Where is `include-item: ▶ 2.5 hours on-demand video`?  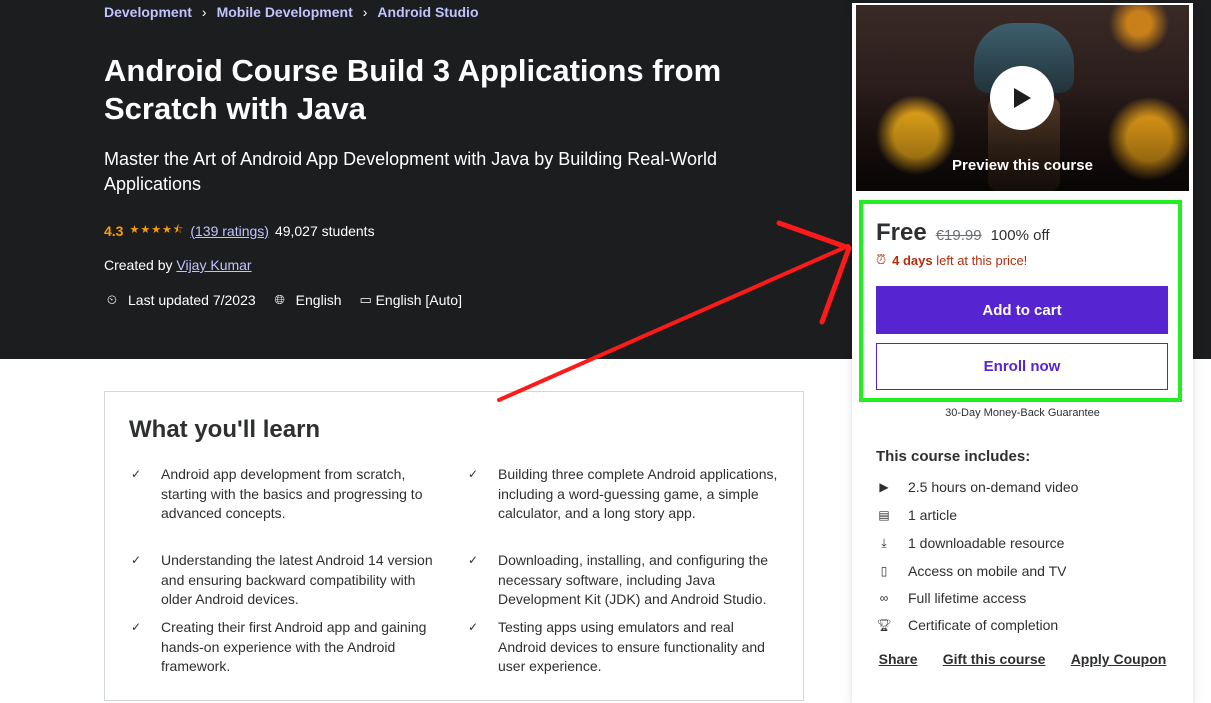
include-item: ▶ 2.5 hours on-demand video is located at coordinates (977, 487).